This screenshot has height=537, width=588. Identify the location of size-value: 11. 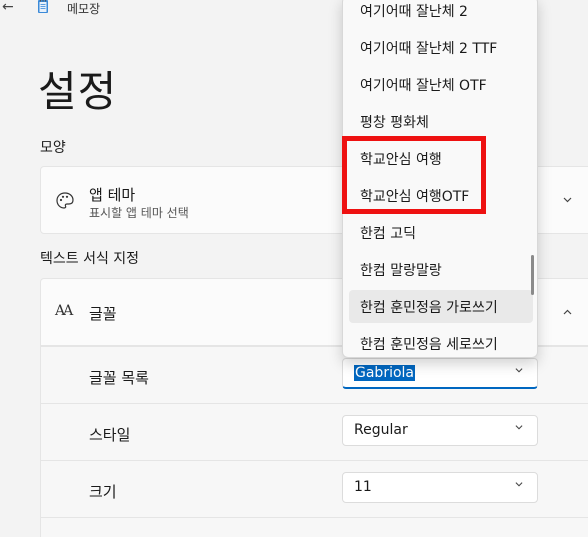
(363, 487).